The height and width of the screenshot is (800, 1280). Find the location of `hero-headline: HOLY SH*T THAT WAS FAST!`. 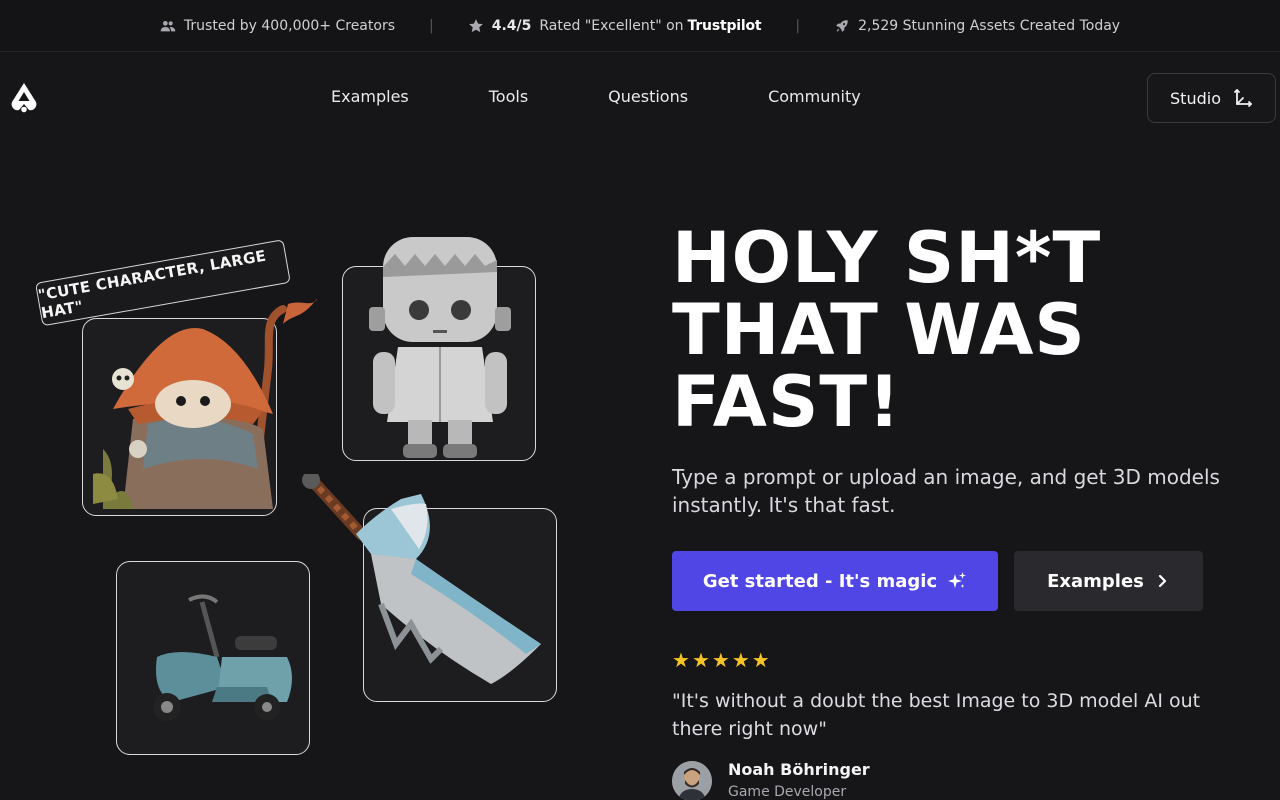

hero-headline: HOLY SH*T THAT WAS FAST! is located at coordinates (952, 330).